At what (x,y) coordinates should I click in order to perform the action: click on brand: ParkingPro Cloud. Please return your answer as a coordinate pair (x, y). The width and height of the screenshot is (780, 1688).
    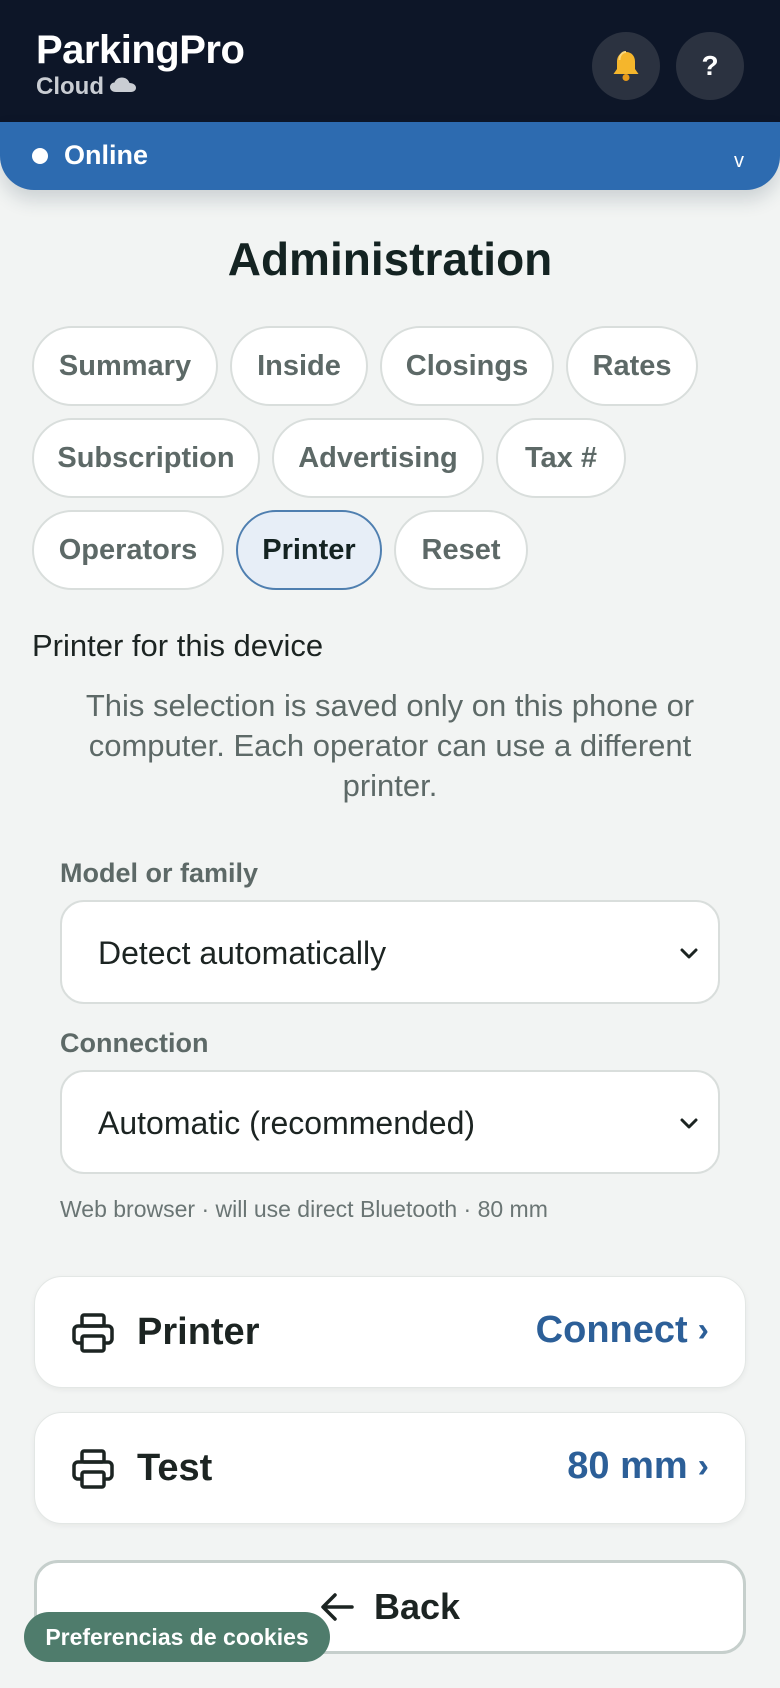
    Looking at the image, I should click on (140, 65).